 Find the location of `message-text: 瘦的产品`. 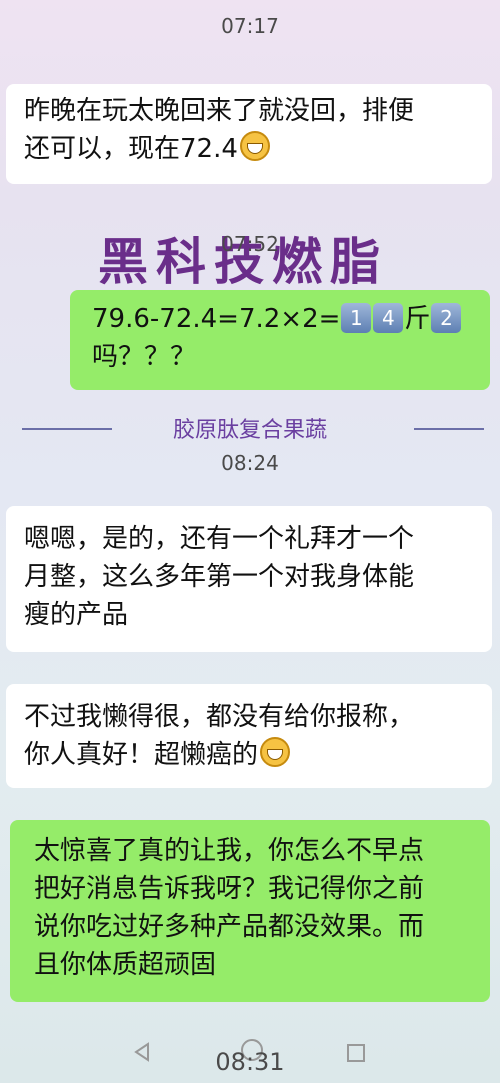

message-text: 瘦的产品 is located at coordinates (76, 615).